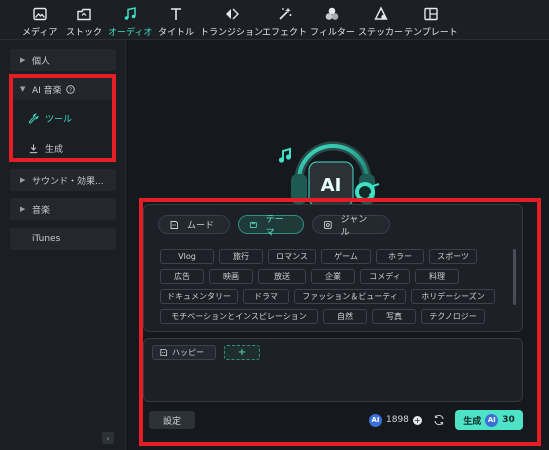  What do you see at coordinates (345, 316) in the screenshot?
I see `tag-chip: 自然` at bounding box center [345, 316].